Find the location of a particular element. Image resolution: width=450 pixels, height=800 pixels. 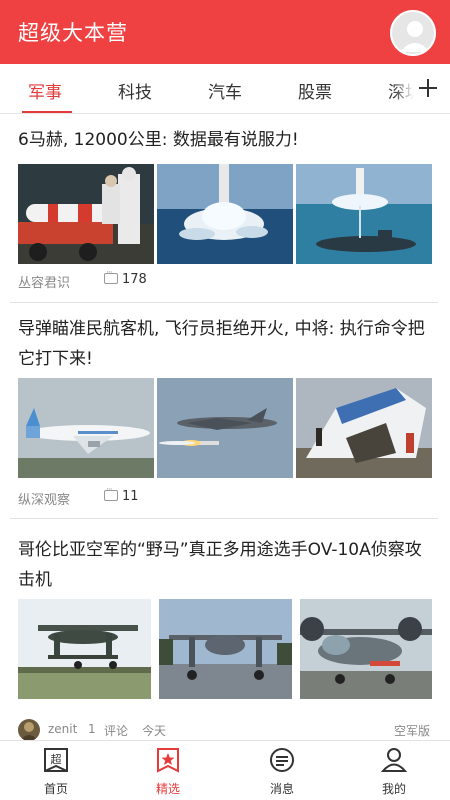

author-name: zenit is located at coordinates (62, 729).